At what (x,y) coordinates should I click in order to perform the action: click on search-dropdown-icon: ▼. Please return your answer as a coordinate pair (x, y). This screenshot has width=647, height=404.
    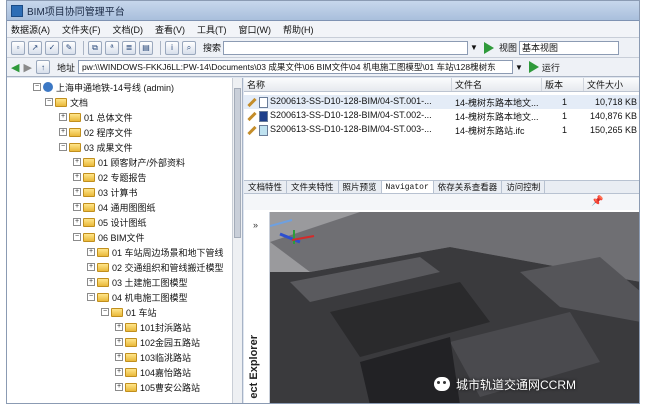
    Looking at the image, I should click on (474, 47).